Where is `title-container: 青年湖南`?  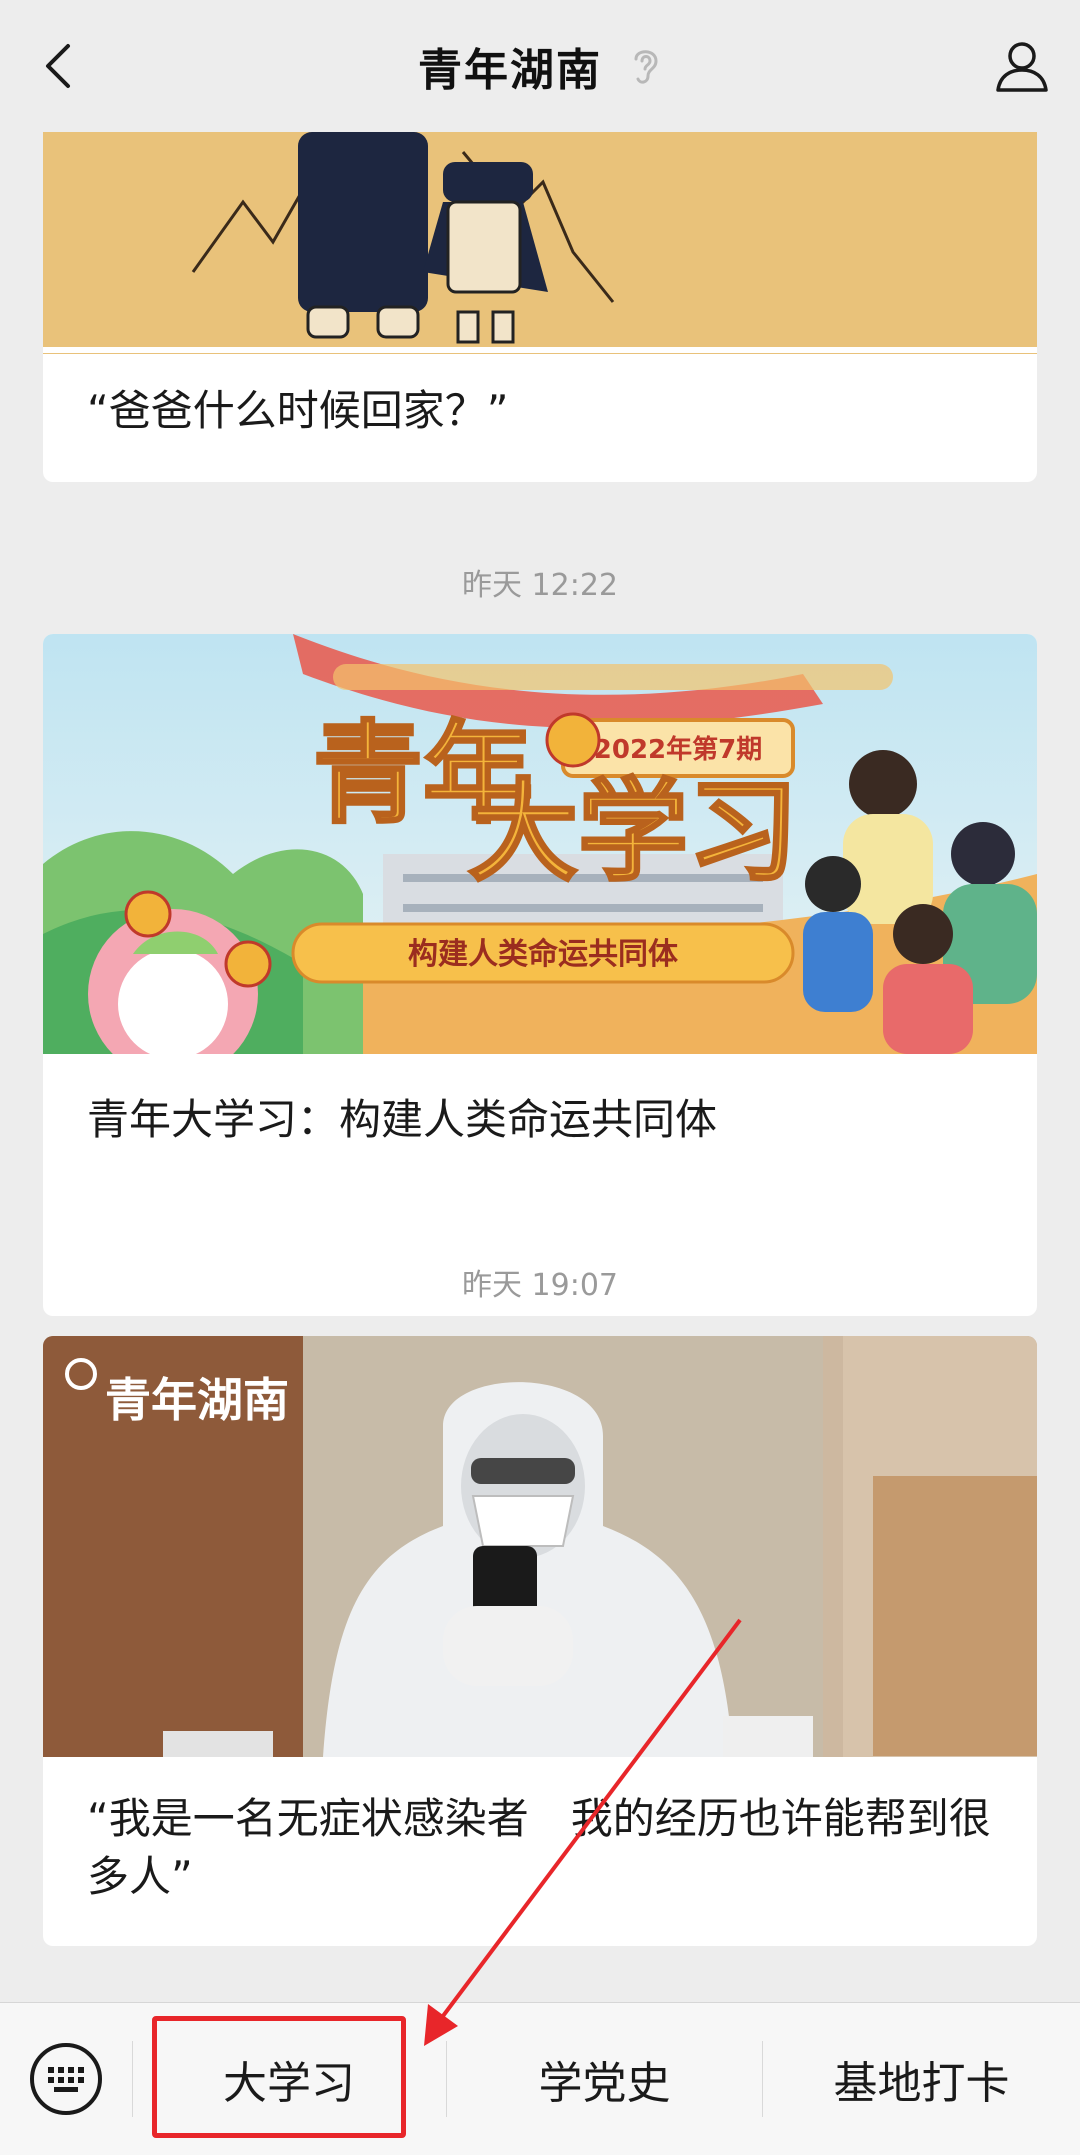
title-container: 青年湖南 is located at coordinates (540, 66).